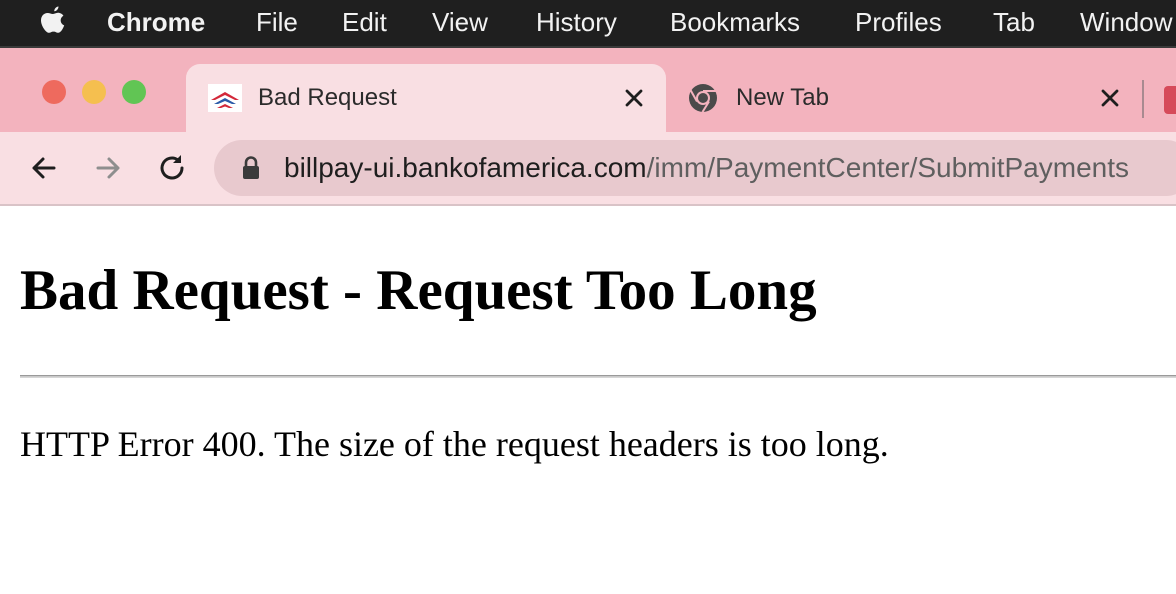  I want to click on reload-icon, so click(172, 168).